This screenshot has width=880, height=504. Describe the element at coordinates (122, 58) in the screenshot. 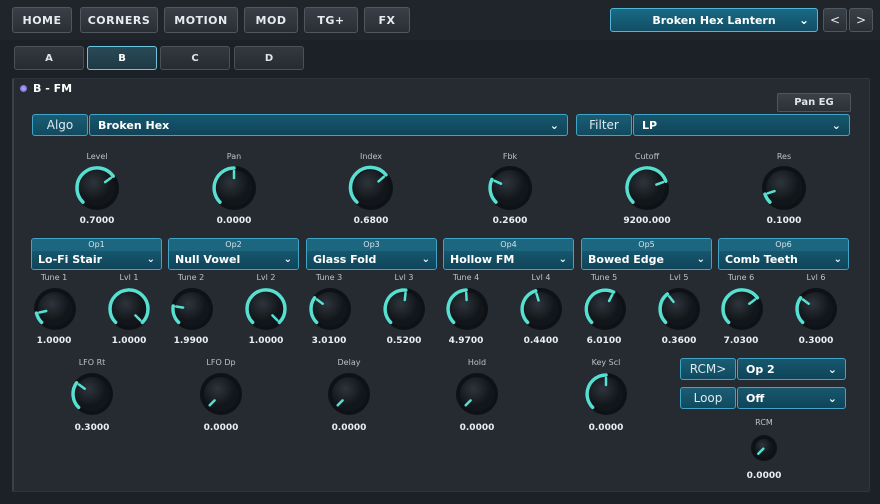

I see `tab-b: B` at that location.